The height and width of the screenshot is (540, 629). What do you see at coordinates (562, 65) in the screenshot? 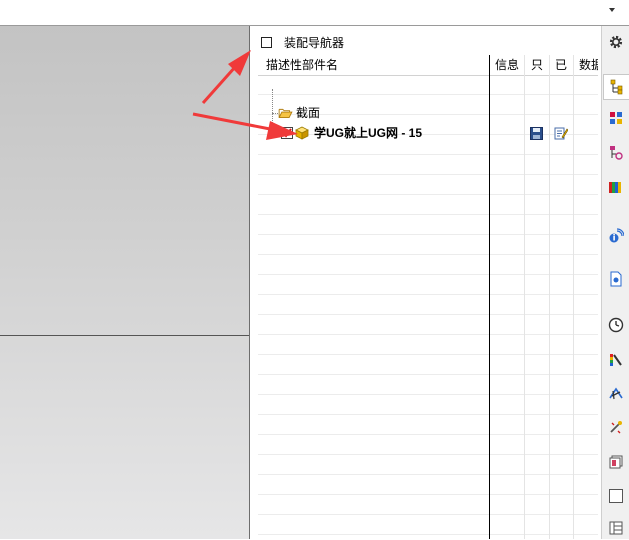
I see `column-header-modified: 已` at bounding box center [562, 65].